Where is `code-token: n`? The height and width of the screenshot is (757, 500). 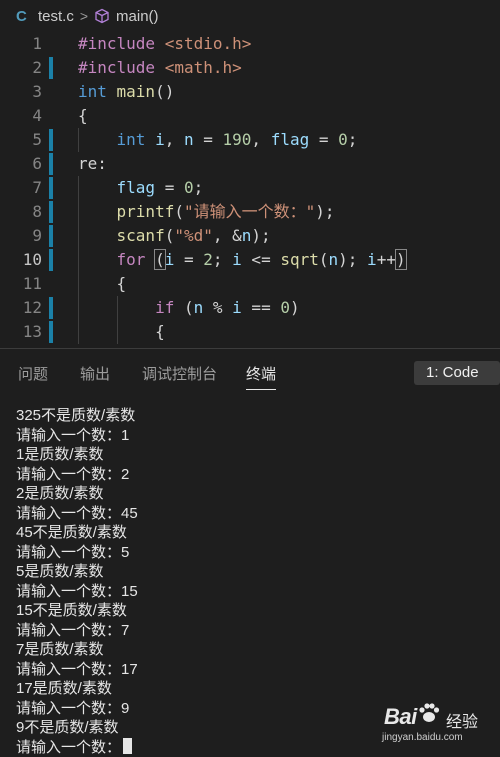
code-token: n is located at coordinates (246, 235).